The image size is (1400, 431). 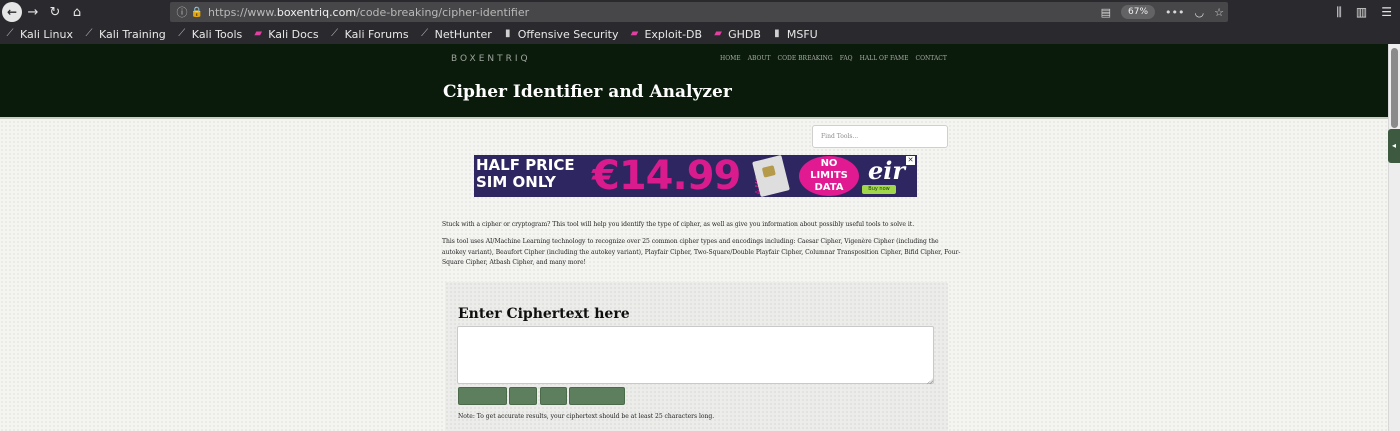 What do you see at coordinates (197, 12) in the screenshot?
I see `lock-icon: 🔒` at bounding box center [197, 12].